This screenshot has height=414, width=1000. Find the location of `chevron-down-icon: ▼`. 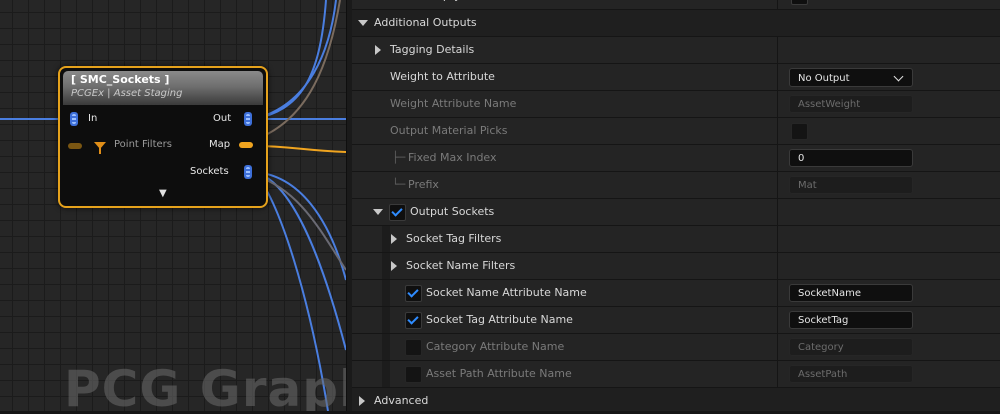

chevron-down-icon: ▼ is located at coordinates (163, 193).